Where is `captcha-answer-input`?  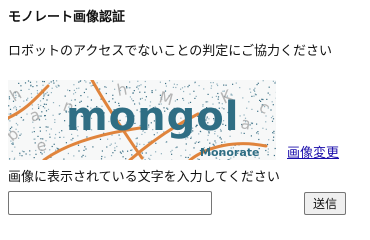
captcha-answer-input is located at coordinates (110, 203).